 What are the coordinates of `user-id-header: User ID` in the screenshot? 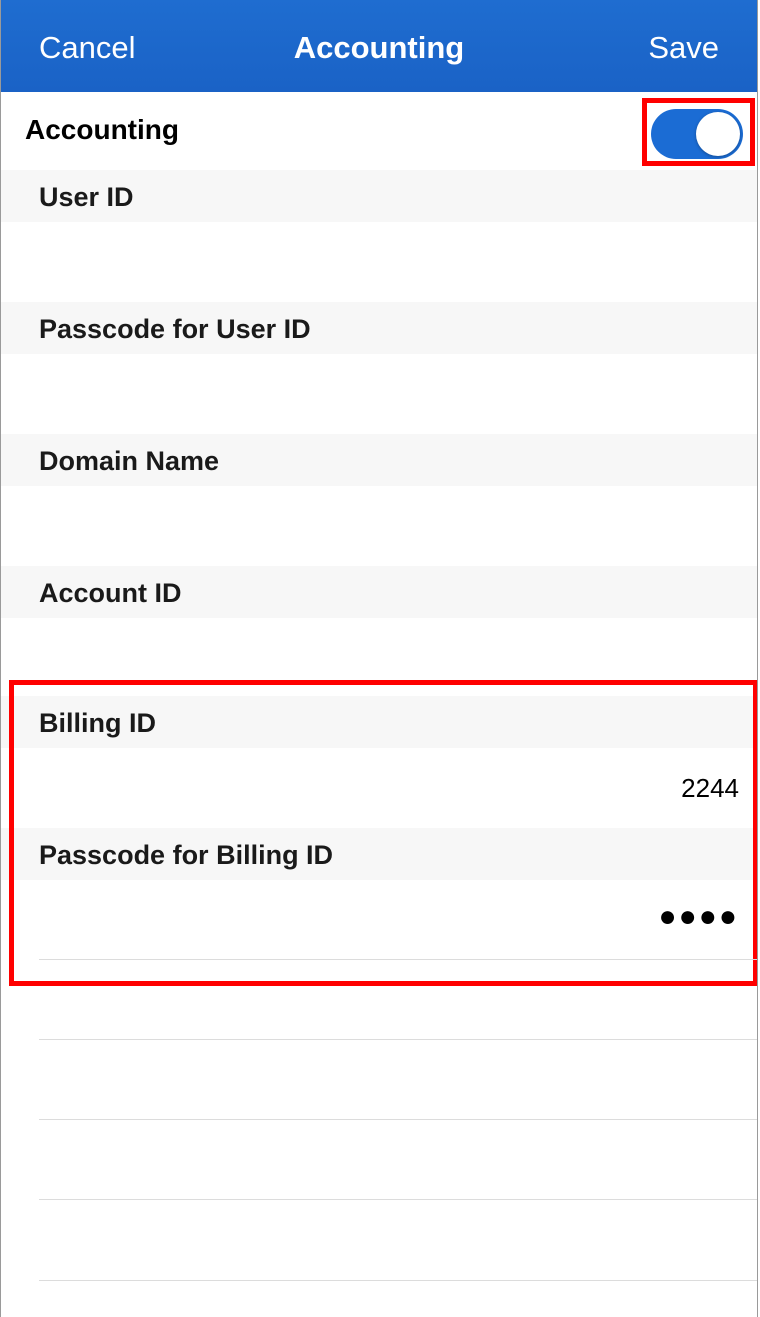 It's located at (379, 196).